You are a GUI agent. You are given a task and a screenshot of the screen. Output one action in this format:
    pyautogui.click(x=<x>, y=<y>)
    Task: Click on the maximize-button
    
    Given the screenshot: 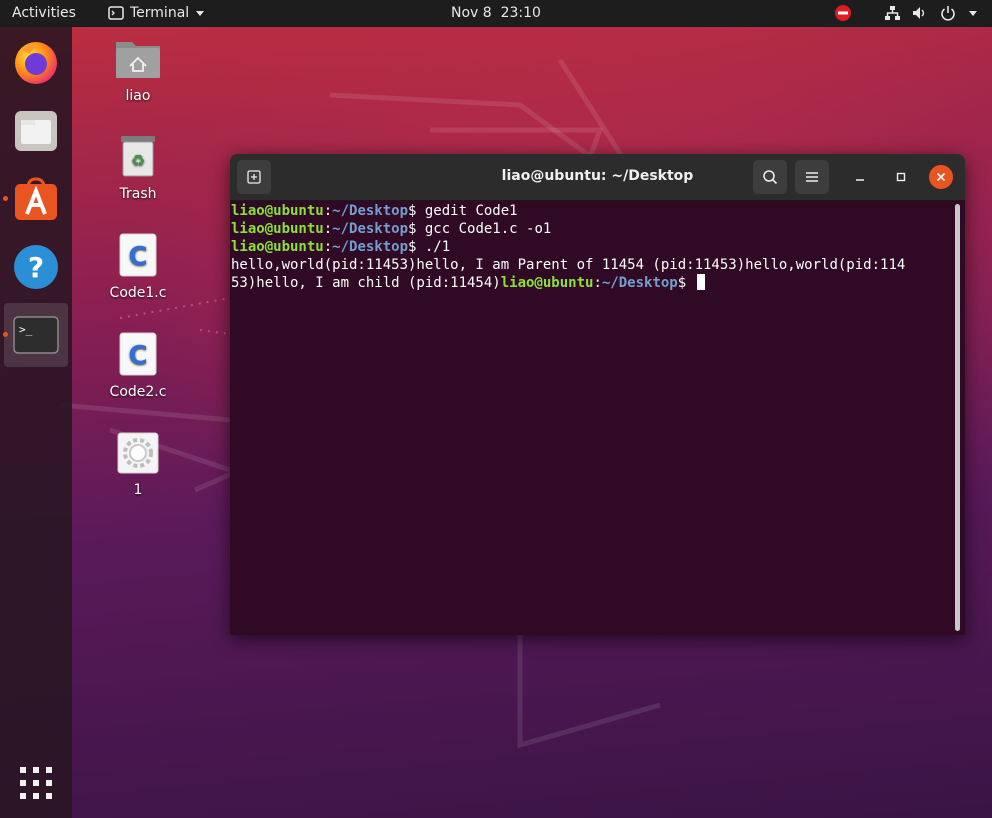 What is the action you would take?
    pyautogui.click(x=901, y=177)
    